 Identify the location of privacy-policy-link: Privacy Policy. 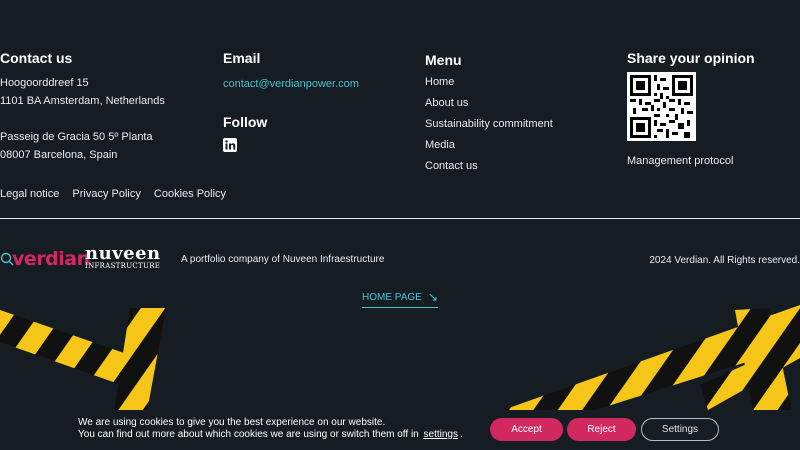
(106, 194).